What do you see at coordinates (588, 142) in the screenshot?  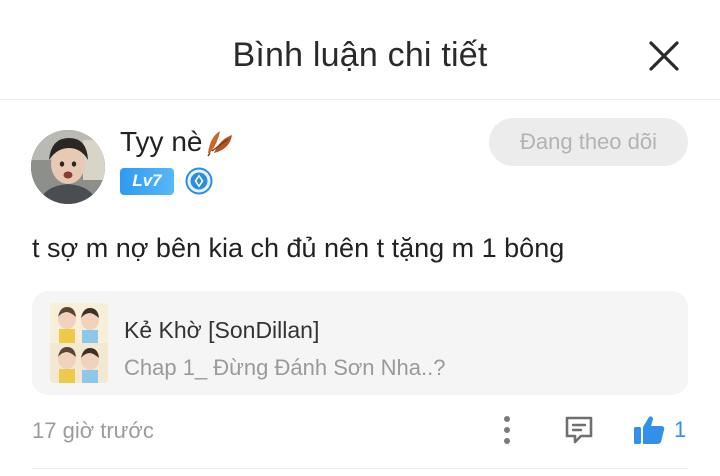 I see `following-button: Đang theo dõi` at bounding box center [588, 142].